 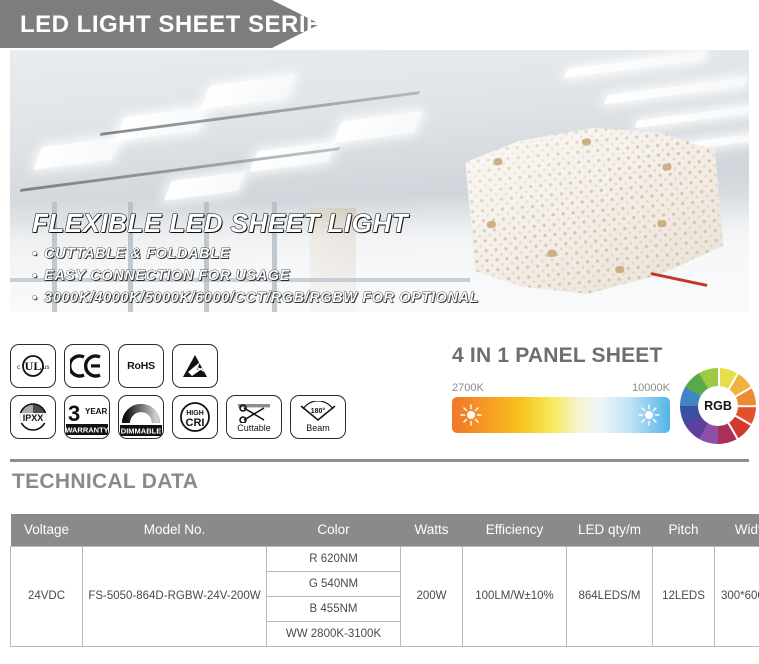 What do you see at coordinates (333, 633) in the screenshot?
I see `cell-color-warm-white: WW 2800K-3100K` at bounding box center [333, 633].